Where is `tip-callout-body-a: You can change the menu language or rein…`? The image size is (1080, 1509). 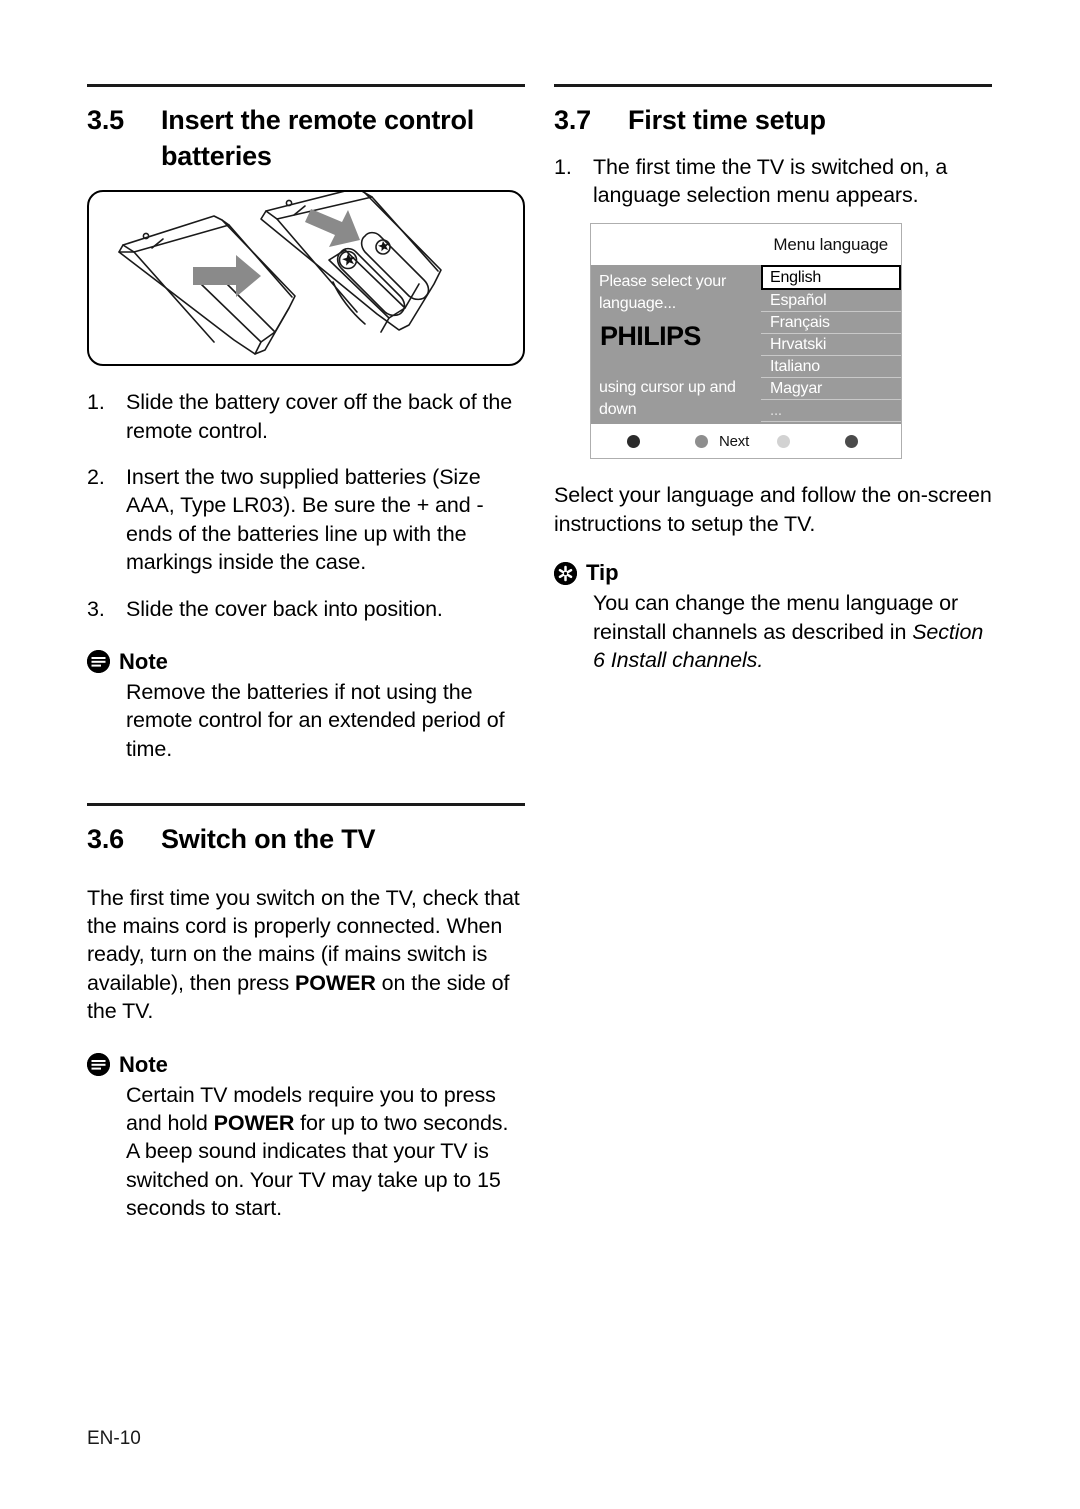 tip-callout-body-a: You can change the menu language or rein… is located at coordinates (776, 617).